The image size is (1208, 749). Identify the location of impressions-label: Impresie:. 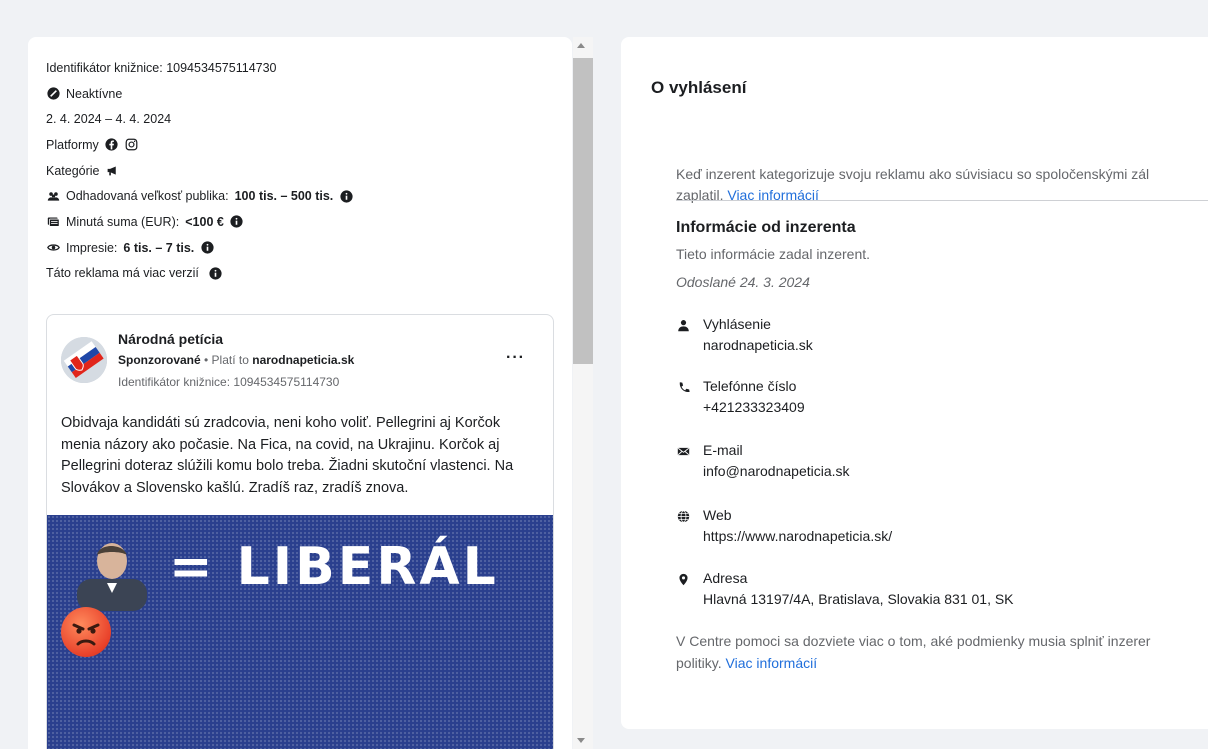
(92, 247).